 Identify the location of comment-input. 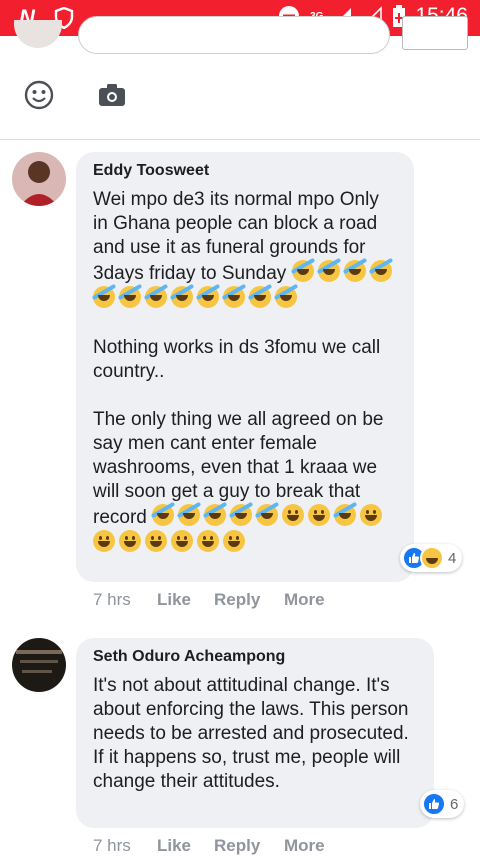
(234, 35).